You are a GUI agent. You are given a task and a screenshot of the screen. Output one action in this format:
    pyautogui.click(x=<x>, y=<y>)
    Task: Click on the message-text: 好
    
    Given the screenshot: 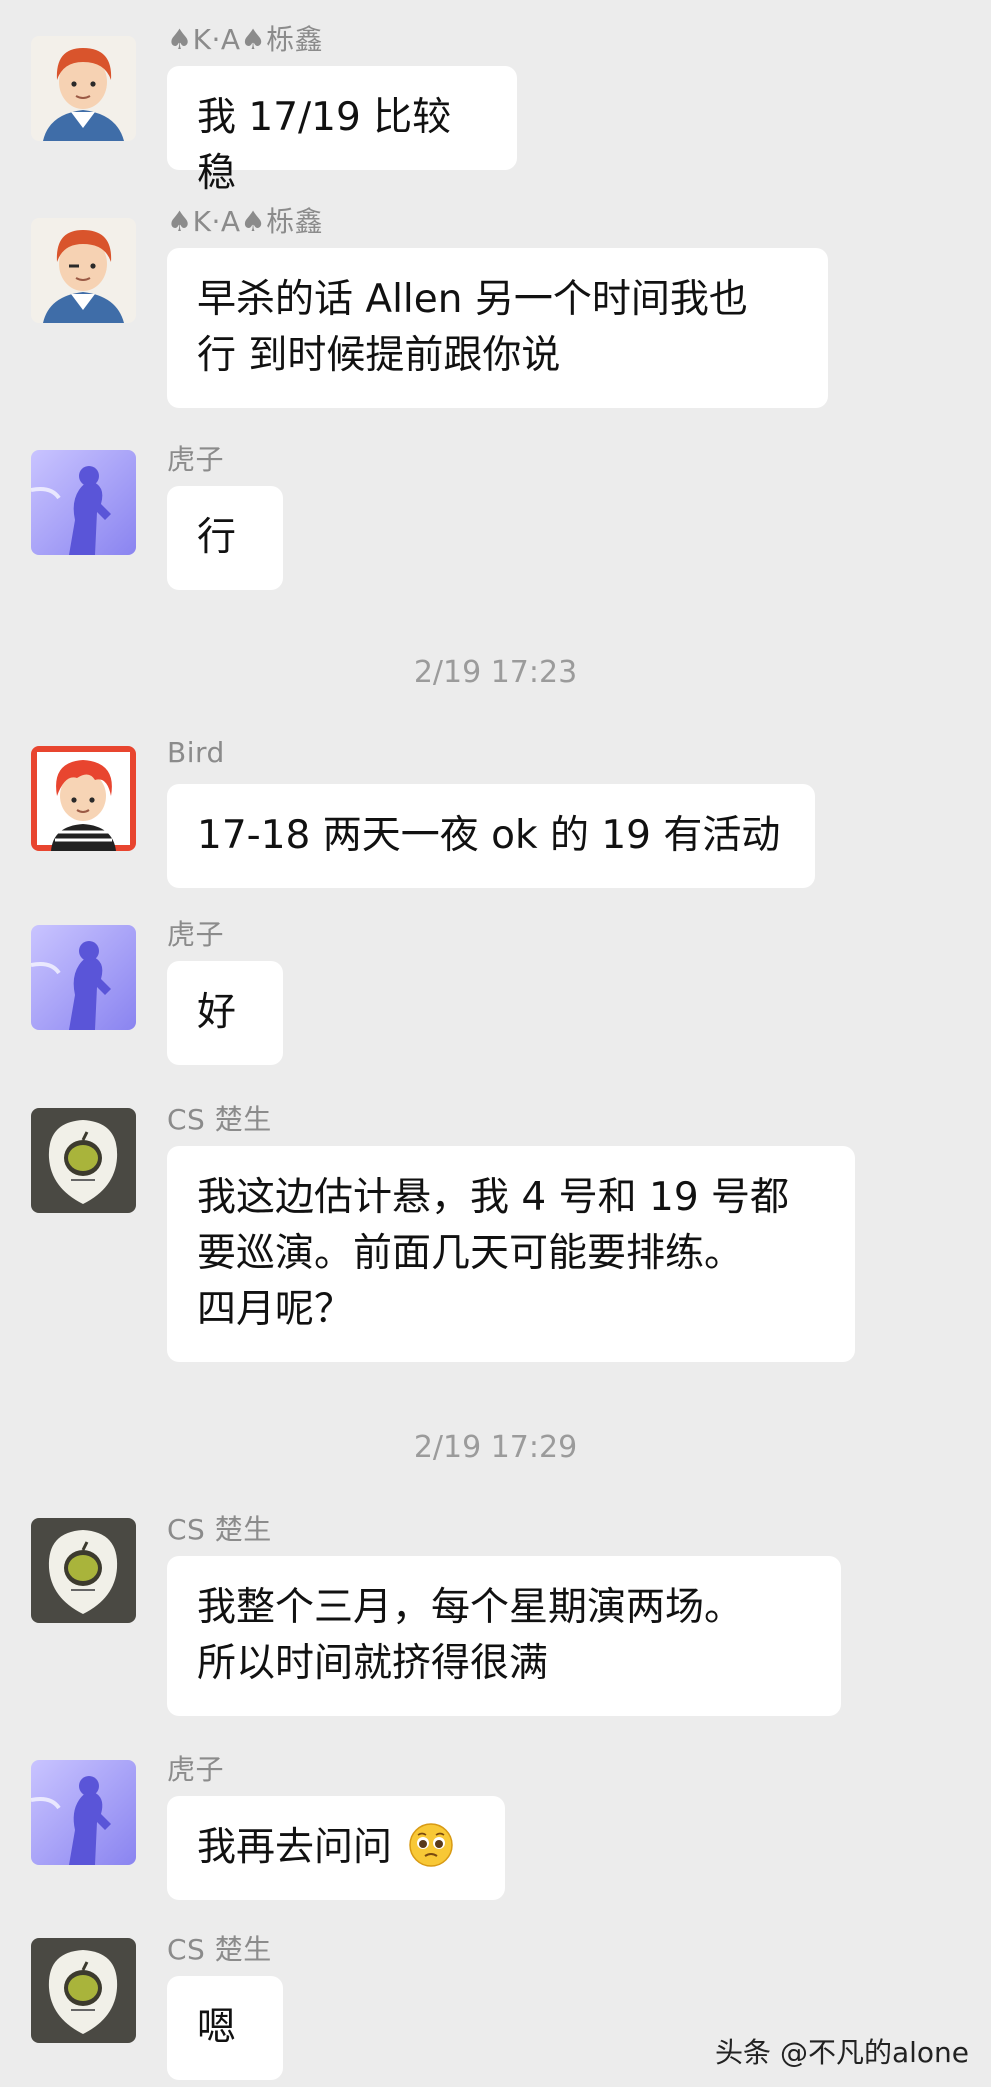 What is the action you would take?
    pyautogui.click(x=217, y=1012)
    